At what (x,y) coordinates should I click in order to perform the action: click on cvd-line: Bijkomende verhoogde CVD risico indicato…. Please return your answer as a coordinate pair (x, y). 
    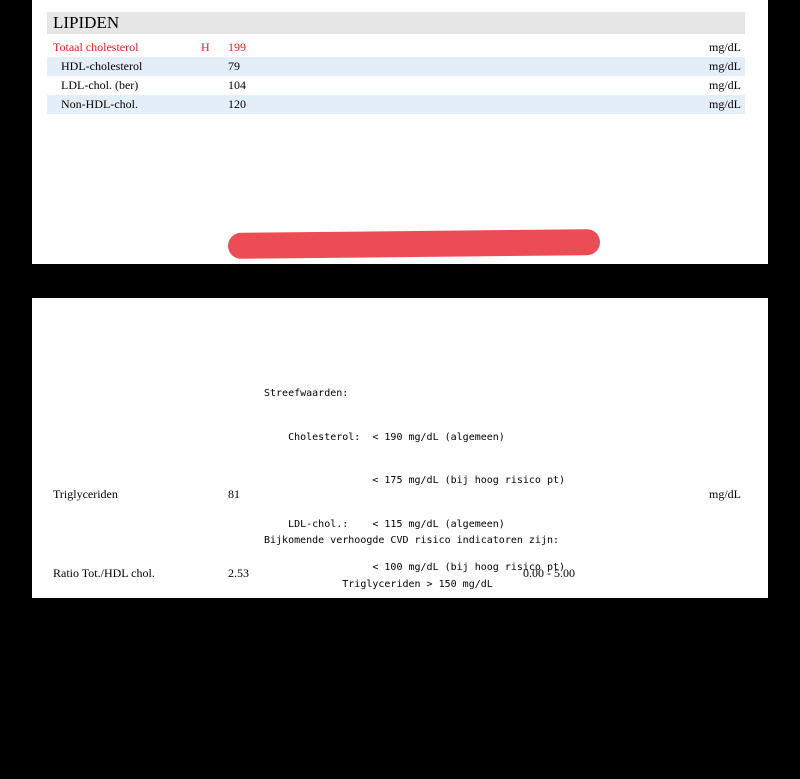
    Looking at the image, I should click on (412, 540).